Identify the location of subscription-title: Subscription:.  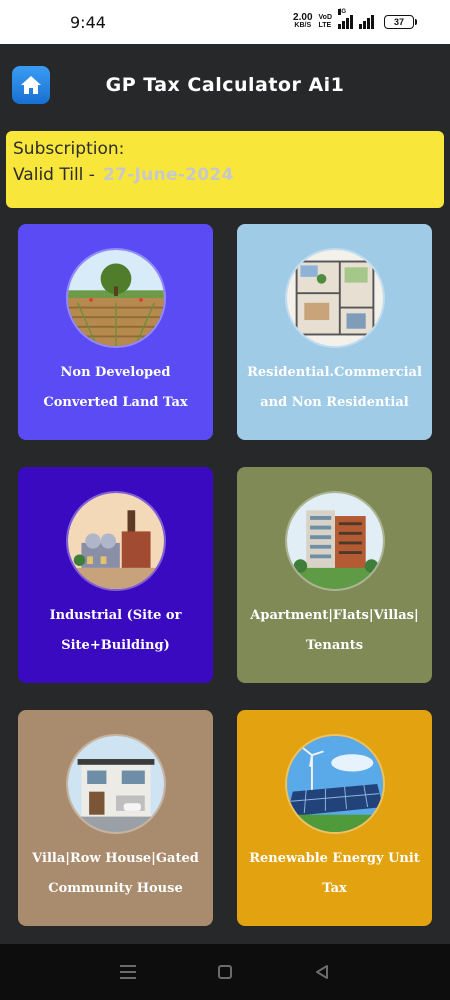
(69, 149).